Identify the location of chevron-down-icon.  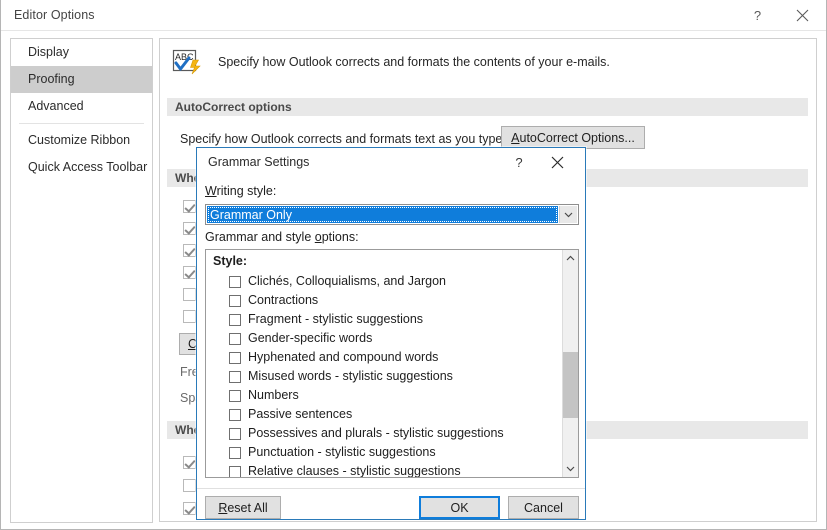
(568, 214).